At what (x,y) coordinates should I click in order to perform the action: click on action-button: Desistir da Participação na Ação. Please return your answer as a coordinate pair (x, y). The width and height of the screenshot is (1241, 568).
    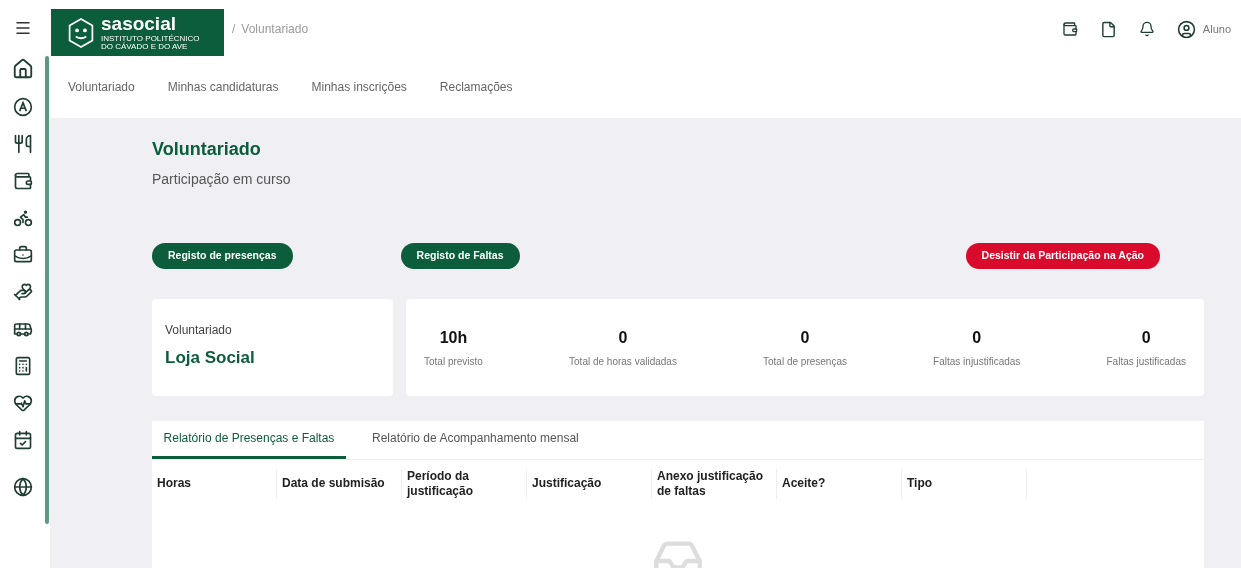
    Looking at the image, I should click on (1062, 256).